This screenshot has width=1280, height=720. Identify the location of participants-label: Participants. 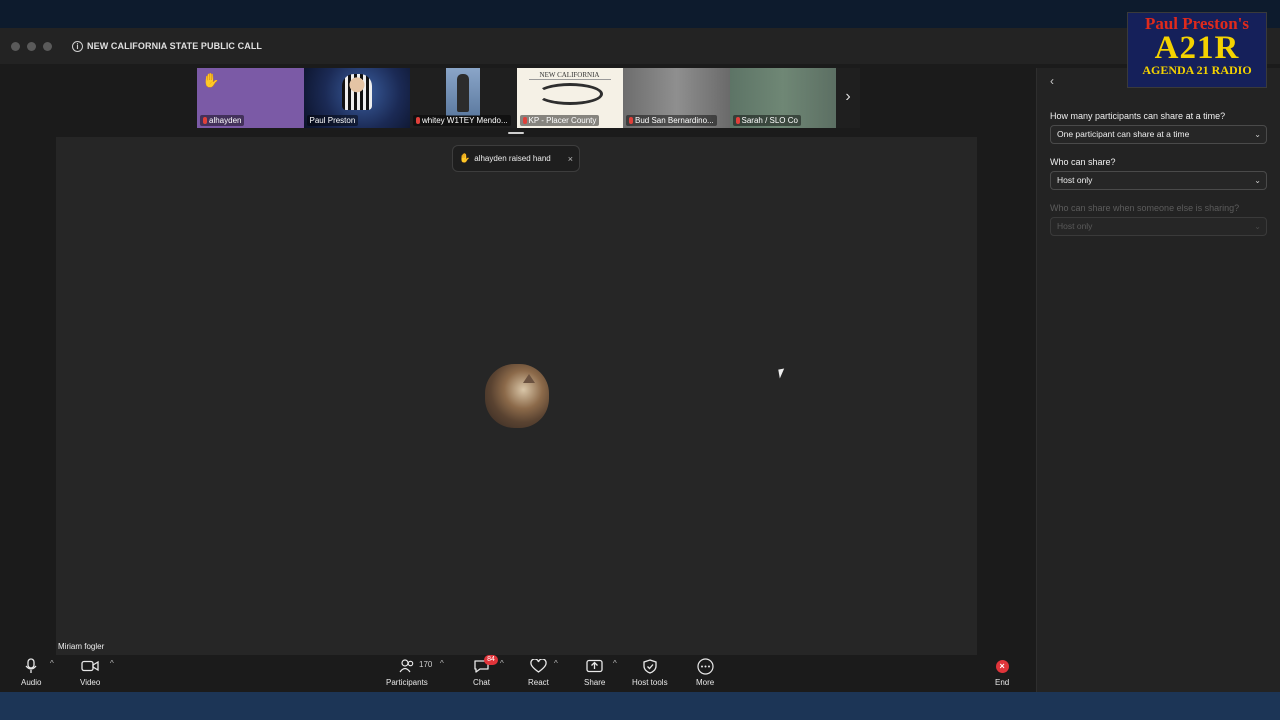
(407, 682).